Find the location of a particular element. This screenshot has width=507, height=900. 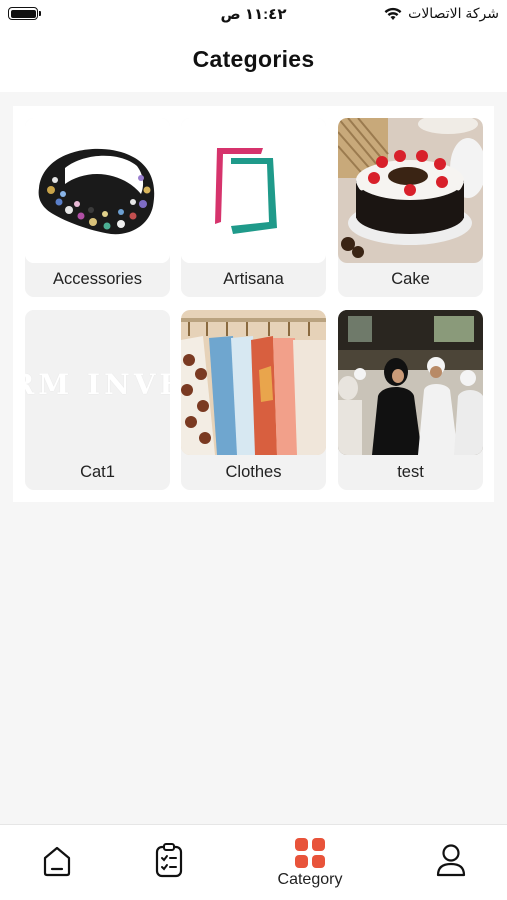

category-image-clothes is located at coordinates (253, 382).